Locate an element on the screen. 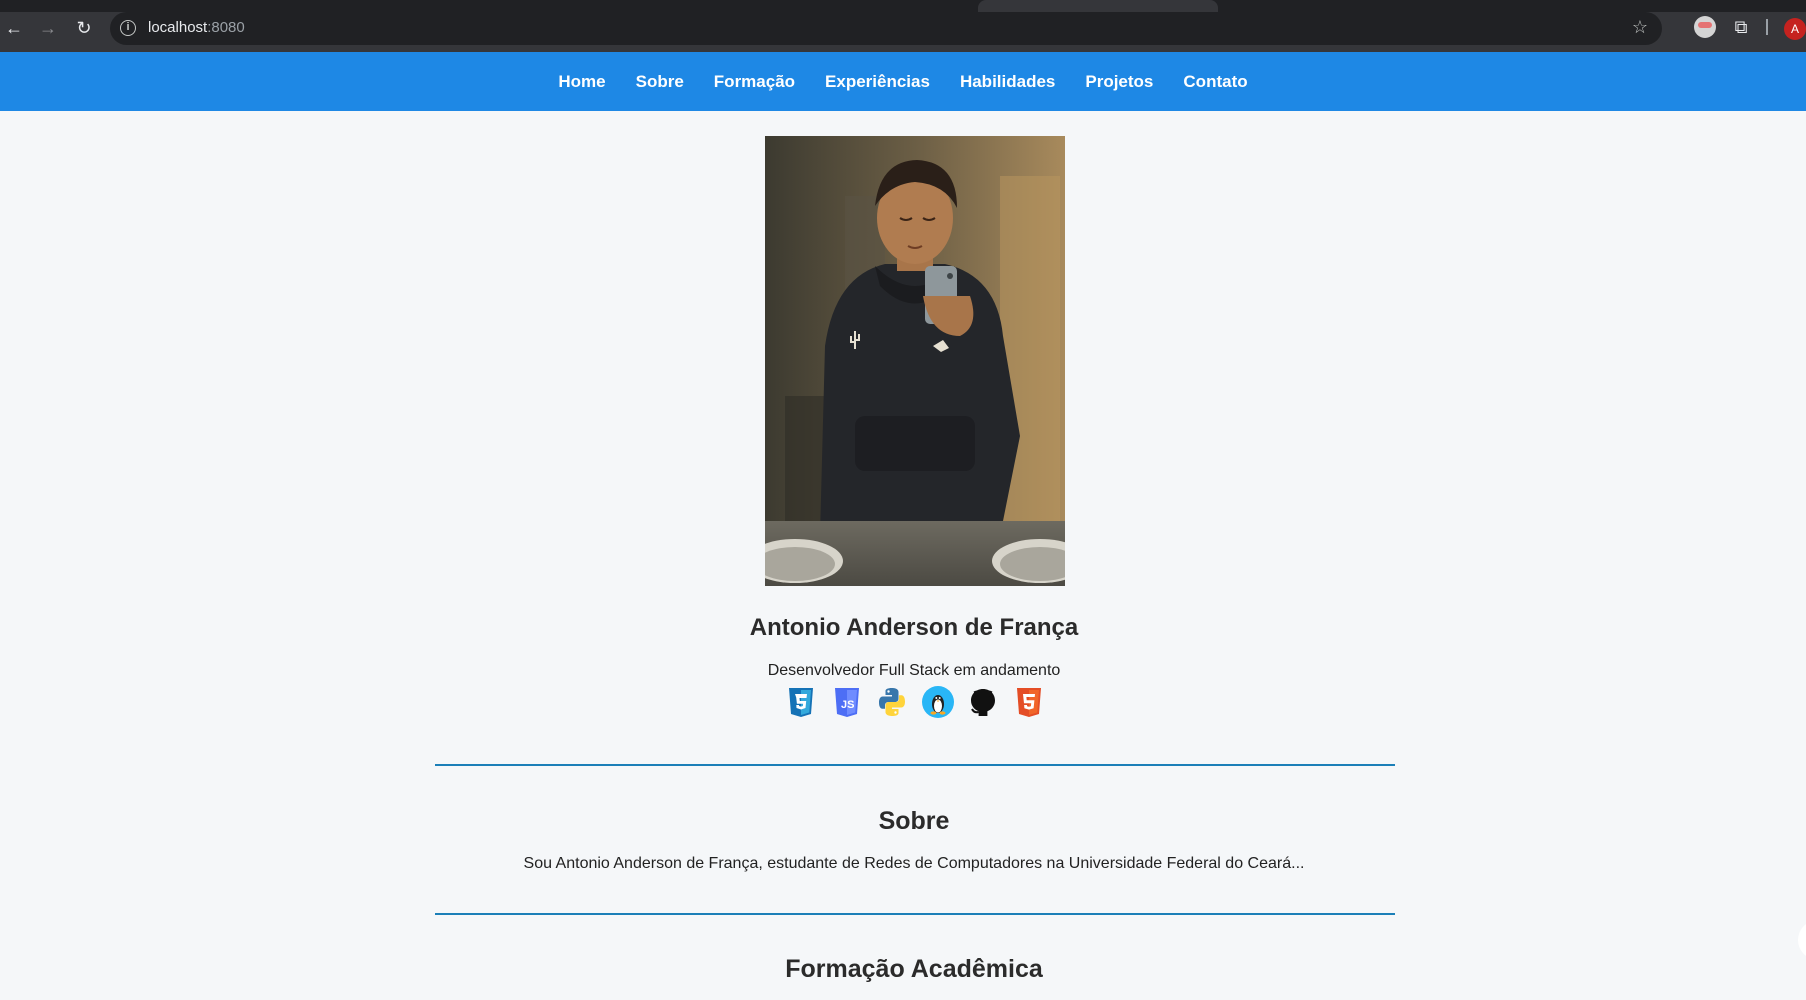  back-icon: ← is located at coordinates (14, 28).